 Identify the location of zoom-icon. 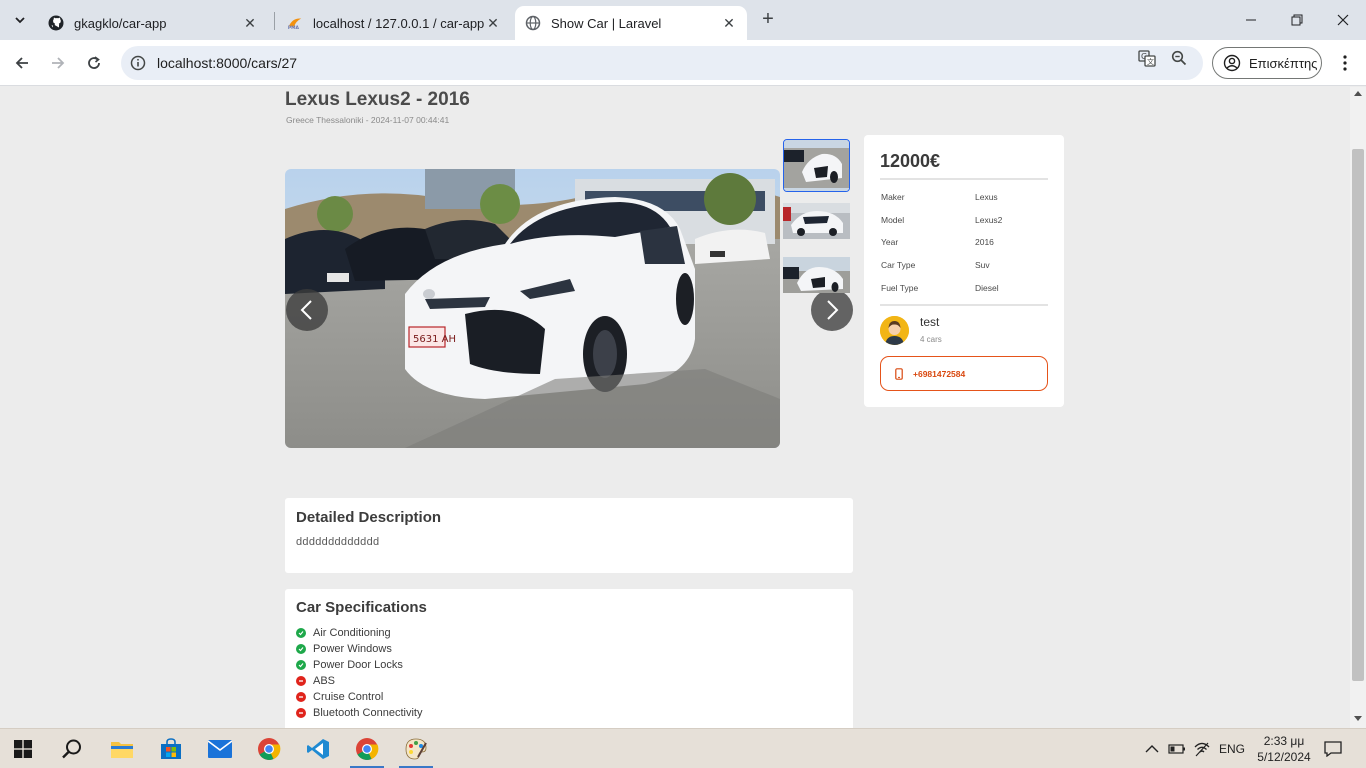
(1179, 58).